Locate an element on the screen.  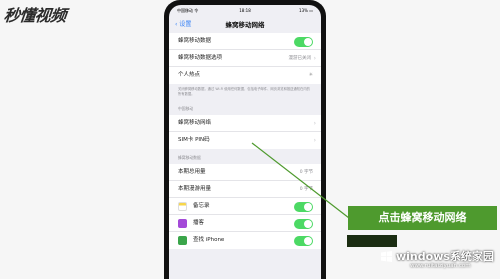
settings-group-network: 蜂窝移动网络 › SIM卡 PIN码 › is located at coordinates (245, 132).